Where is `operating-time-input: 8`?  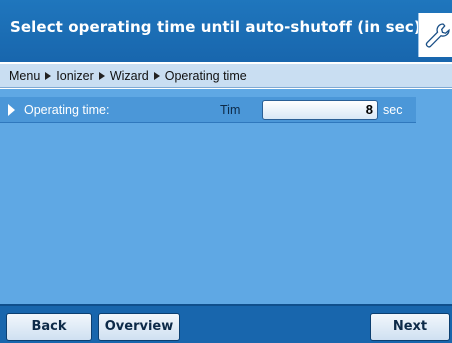
operating-time-input: 8 is located at coordinates (320, 110).